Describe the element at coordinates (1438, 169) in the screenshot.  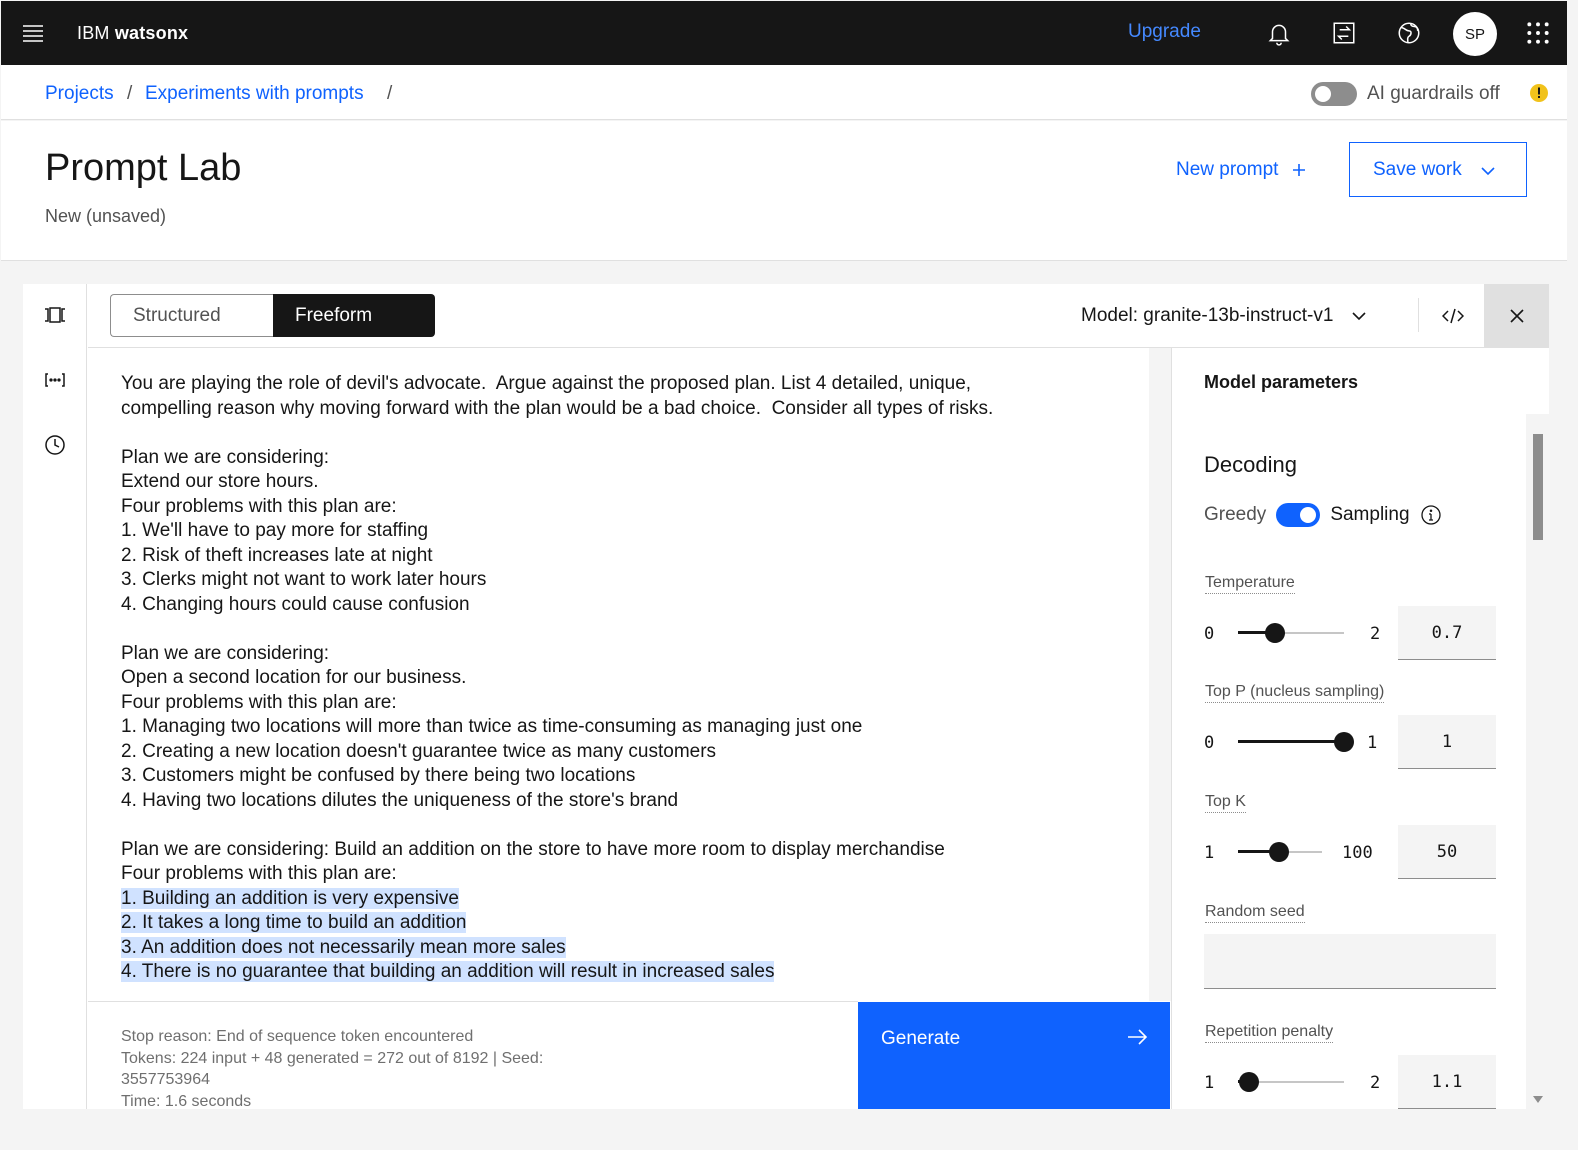
I see `save-work-button: Save work` at that location.